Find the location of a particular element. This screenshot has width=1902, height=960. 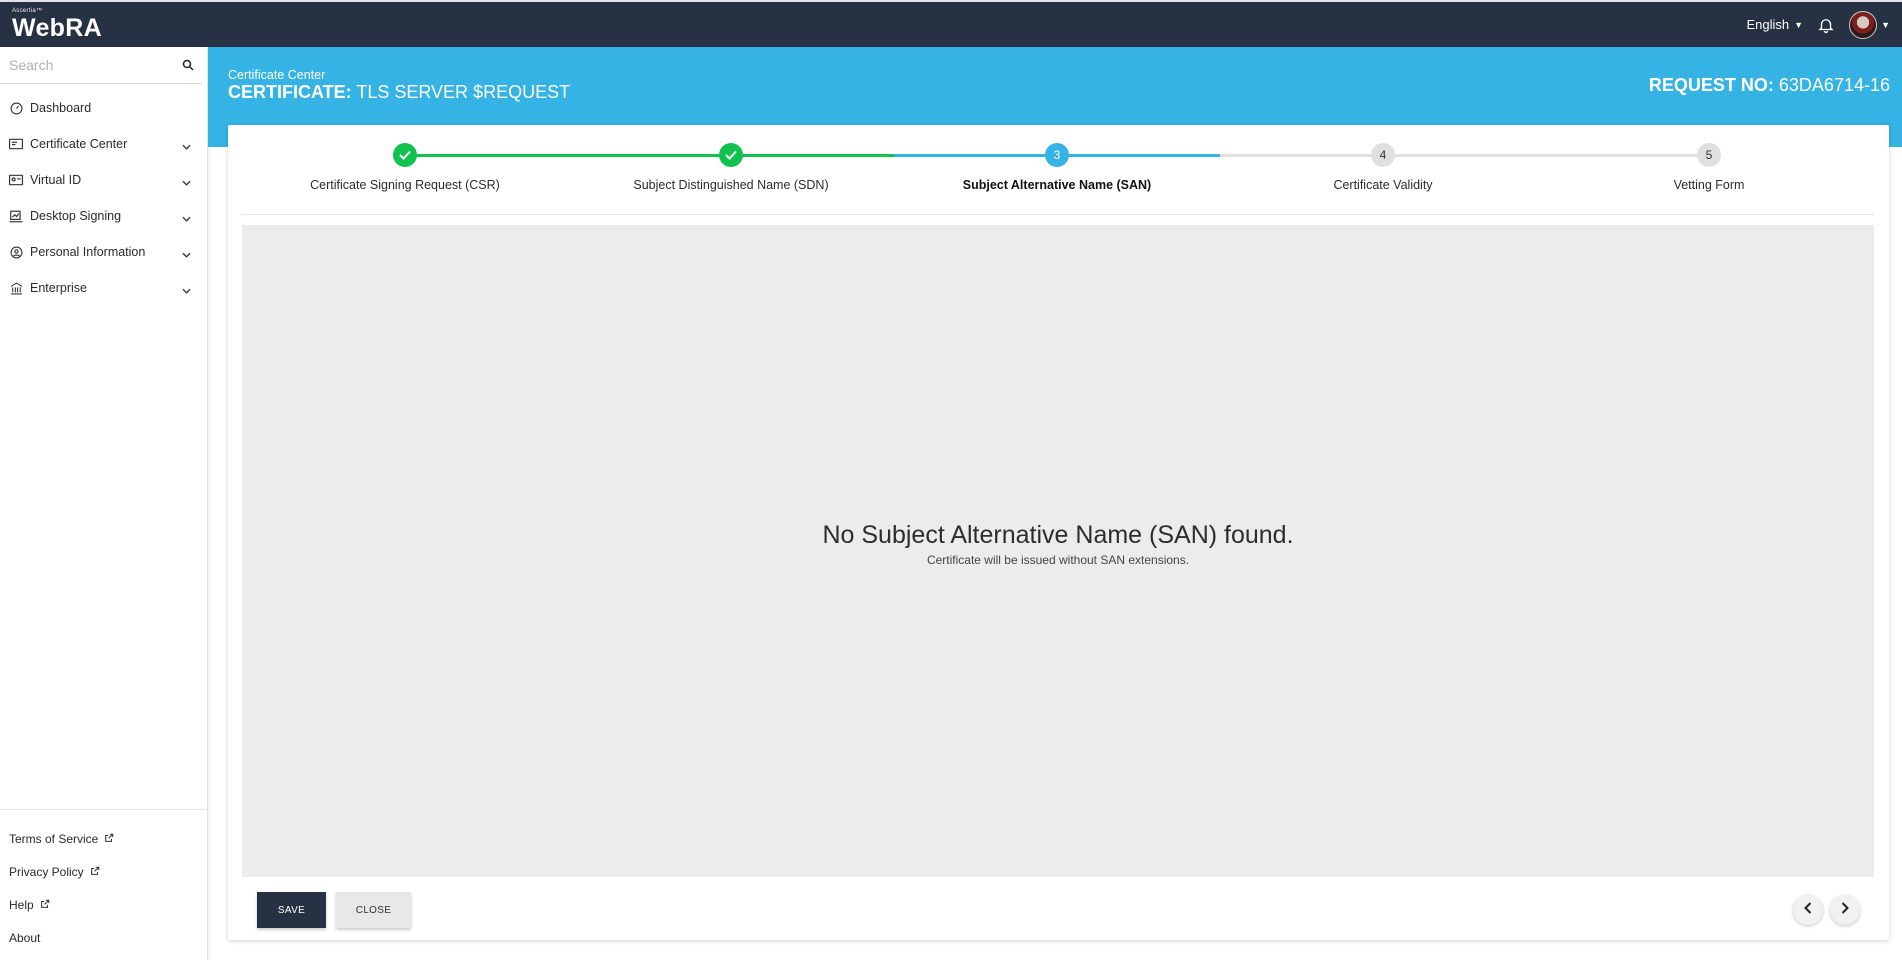

sidebar-item-label: Personal Information is located at coordinates (88, 252).